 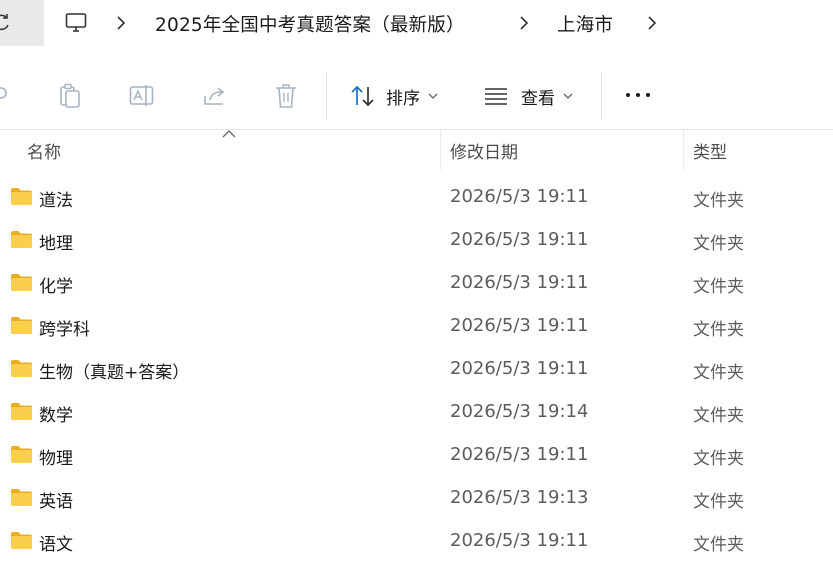 I want to click on file-name: 物理, so click(x=56, y=459).